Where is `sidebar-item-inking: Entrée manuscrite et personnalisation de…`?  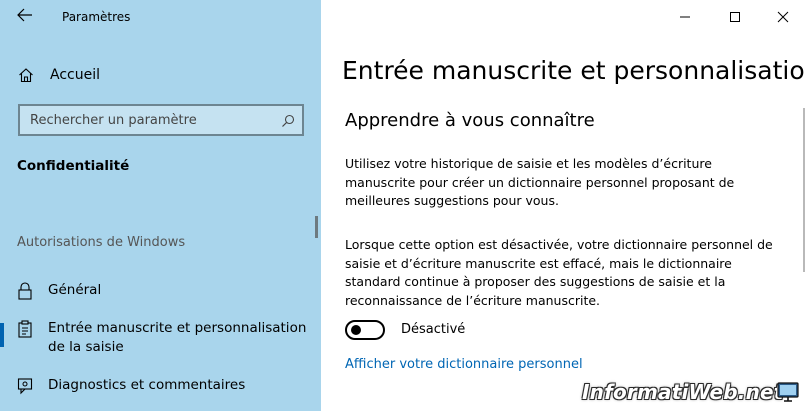 sidebar-item-inking: Entrée manuscrite et personnalisation de… is located at coordinates (170, 338).